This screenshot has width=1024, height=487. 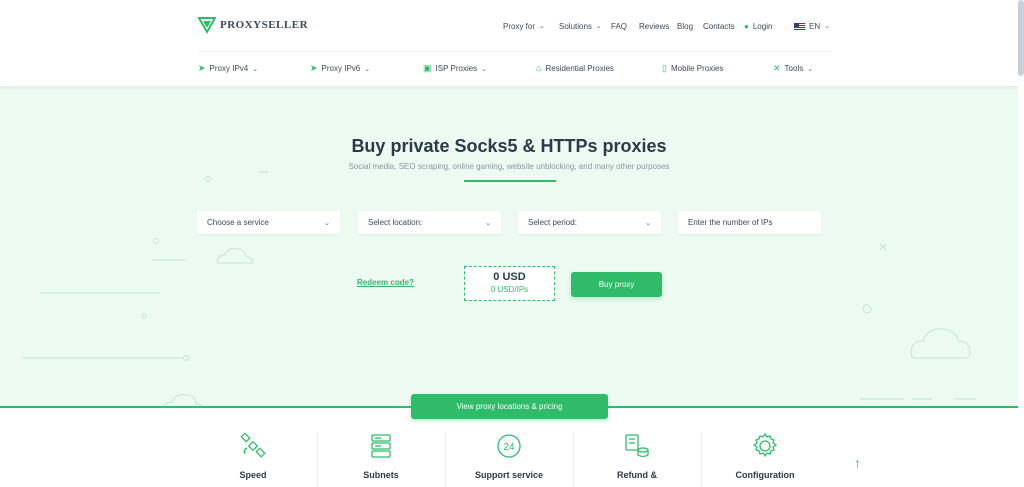 I want to click on subnav-isp-proxies: ▣ ISP Proxies ⌄, so click(x=455, y=68).